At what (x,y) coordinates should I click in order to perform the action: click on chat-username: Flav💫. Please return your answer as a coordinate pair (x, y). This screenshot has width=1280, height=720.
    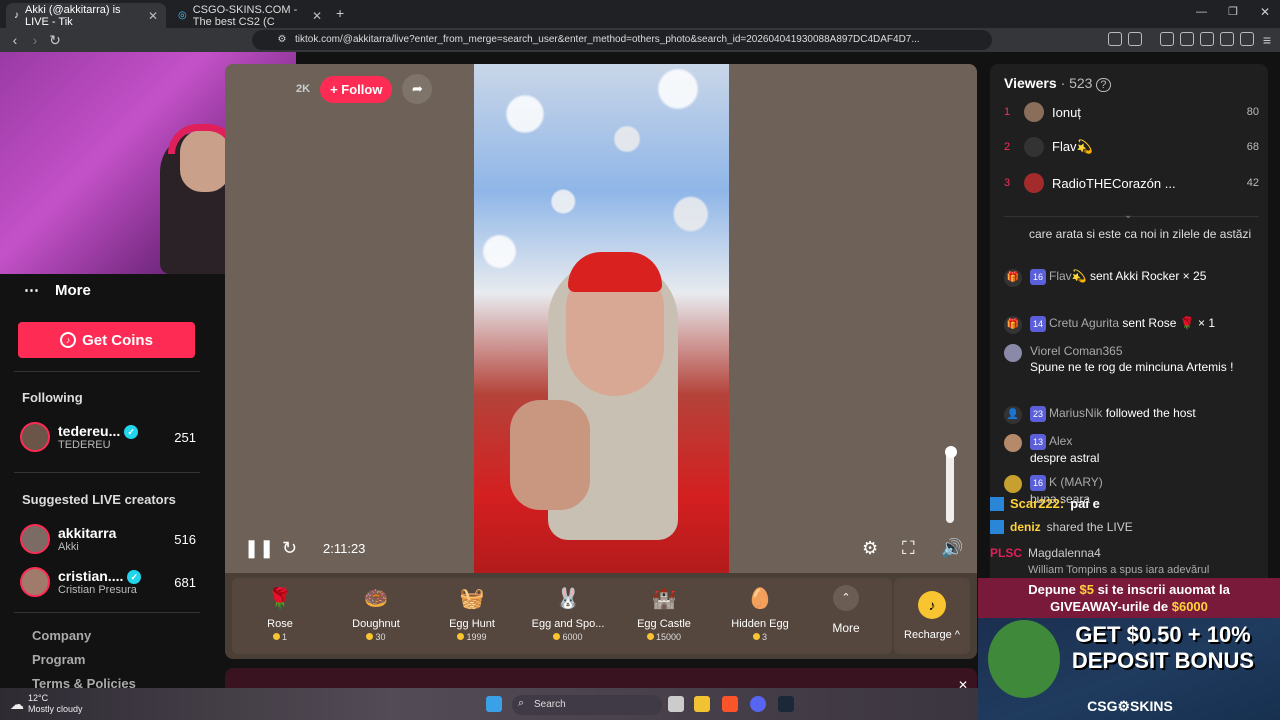
    Looking at the image, I should click on (1068, 276).